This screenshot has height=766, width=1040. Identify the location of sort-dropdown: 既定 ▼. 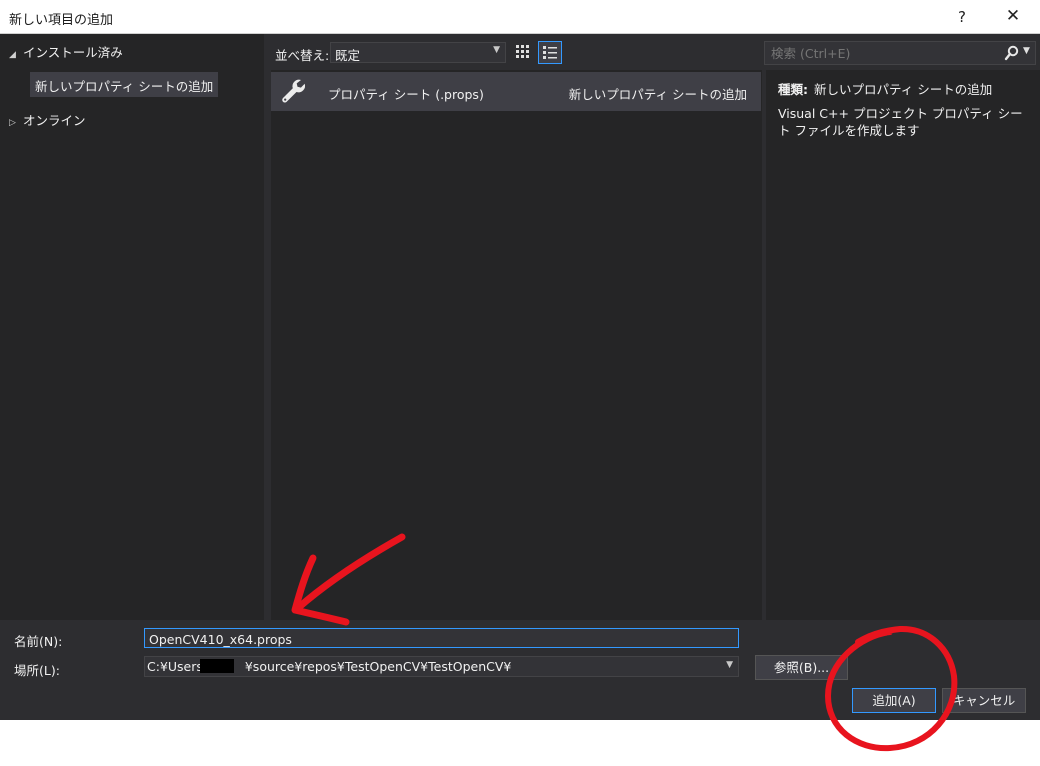
(418, 52).